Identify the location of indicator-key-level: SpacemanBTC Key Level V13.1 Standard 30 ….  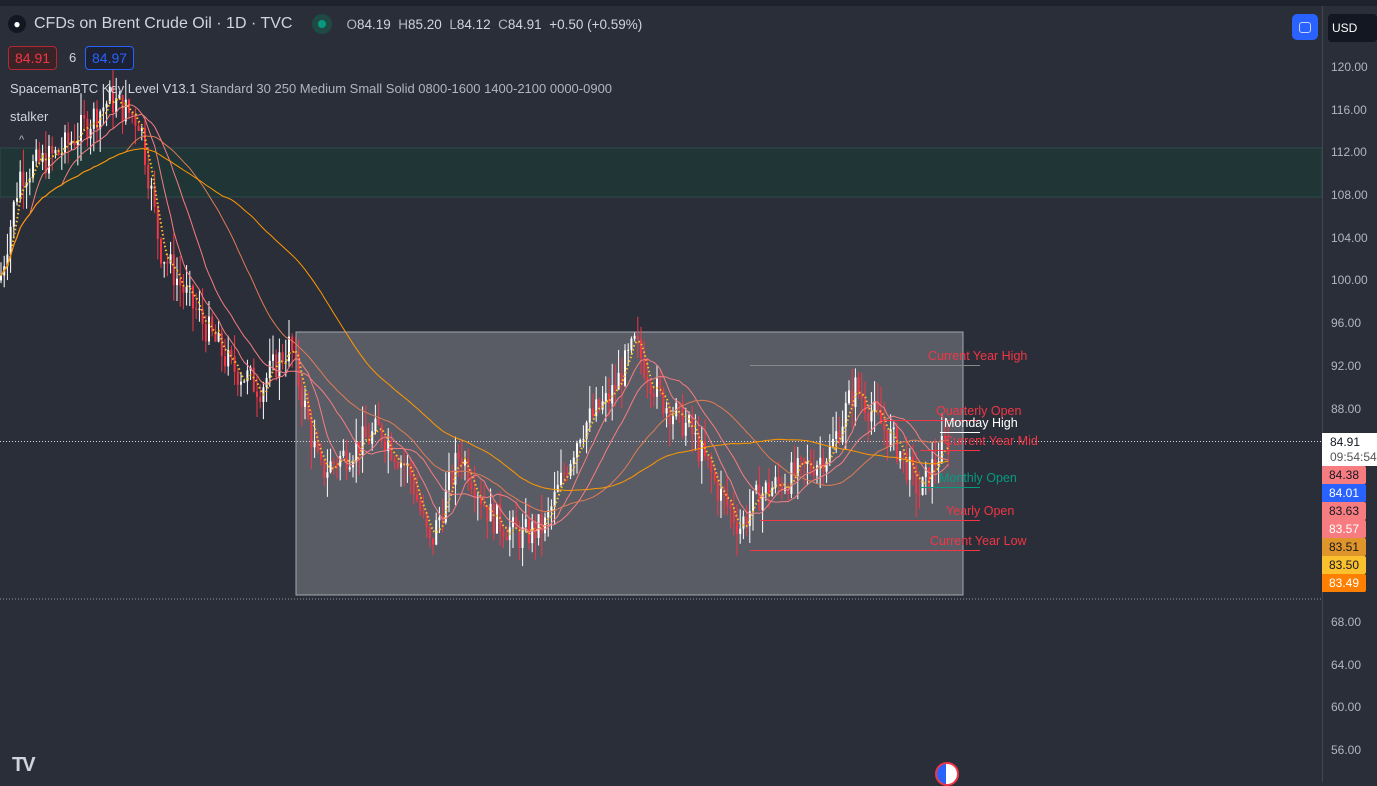
(311, 88).